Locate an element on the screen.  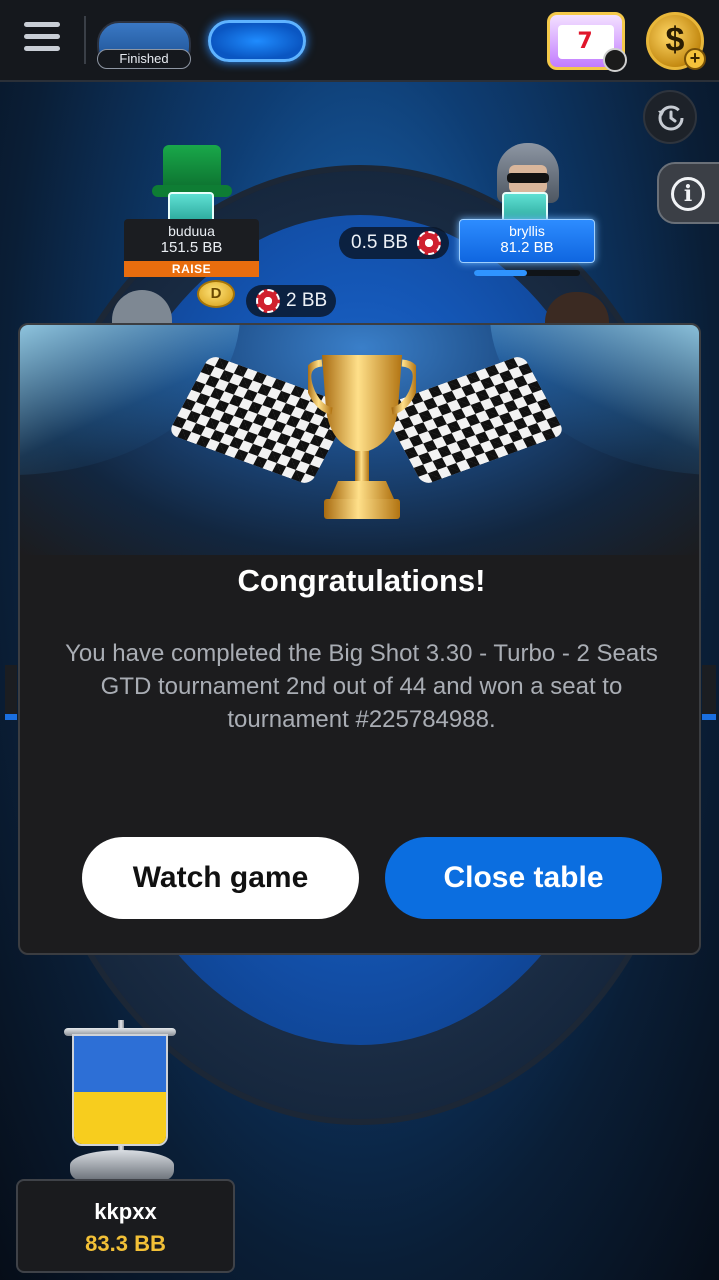
add-funds-icon: + is located at coordinates (695, 59).